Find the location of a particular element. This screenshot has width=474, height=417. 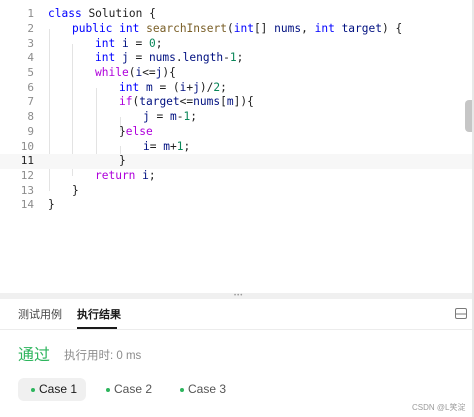

line-number: 1 is located at coordinates (30, 13).